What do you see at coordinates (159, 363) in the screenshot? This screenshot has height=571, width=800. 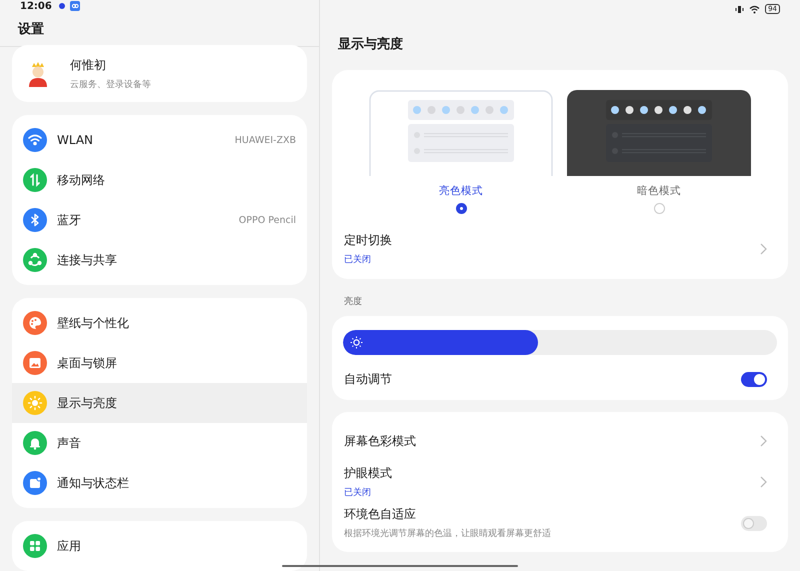 I see `sidebar-item: 桌面与锁屏` at bounding box center [159, 363].